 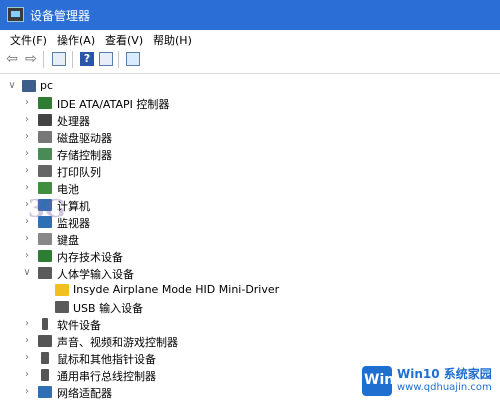 I want to click on tree-child-usb-input: USB 输入设备, so click(x=250, y=307).